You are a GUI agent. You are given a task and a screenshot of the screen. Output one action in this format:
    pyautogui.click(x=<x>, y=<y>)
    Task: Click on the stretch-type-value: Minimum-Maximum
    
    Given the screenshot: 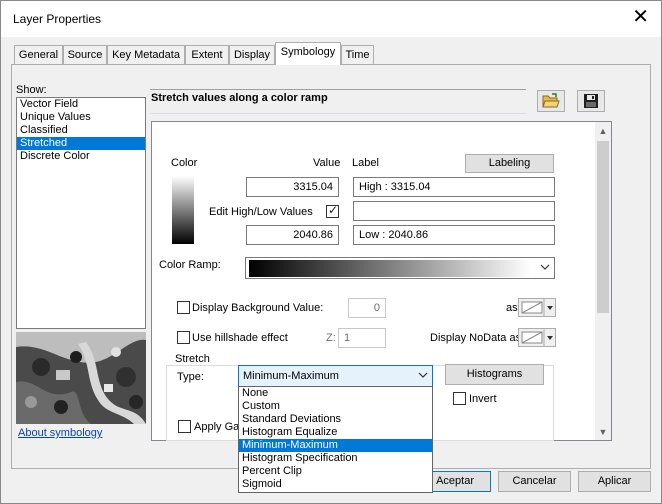 What is the action you would take?
    pyautogui.click(x=291, y=376)
    